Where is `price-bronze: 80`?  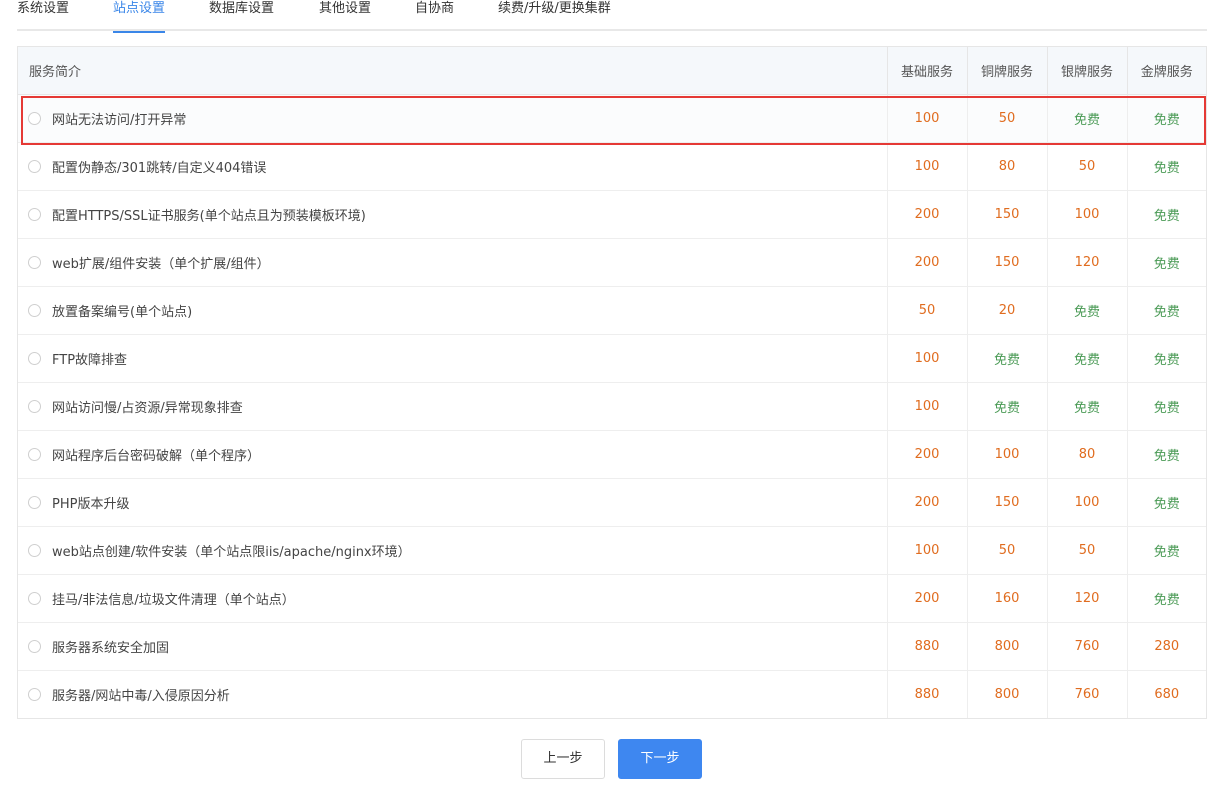
price-bronze: 80 is located at coordinates (1006, 166).